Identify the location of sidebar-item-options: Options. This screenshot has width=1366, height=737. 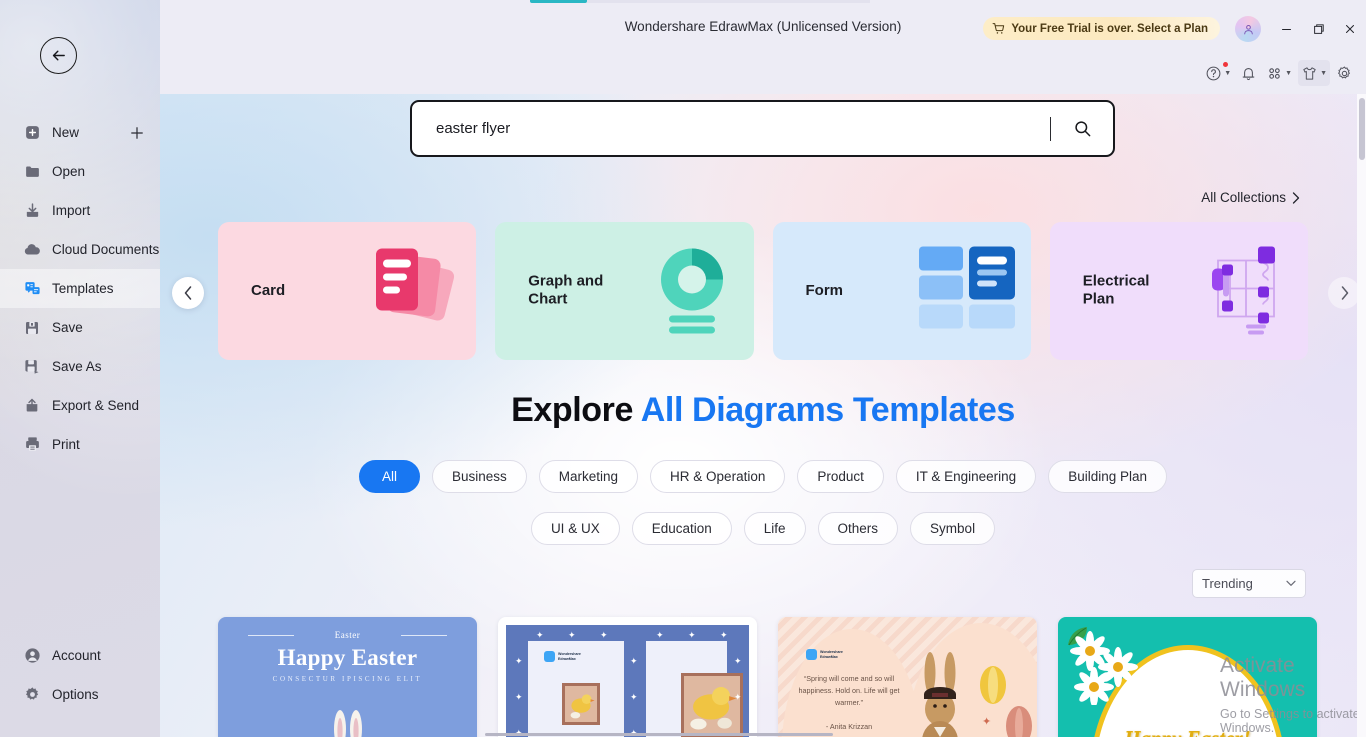
(80, 694).